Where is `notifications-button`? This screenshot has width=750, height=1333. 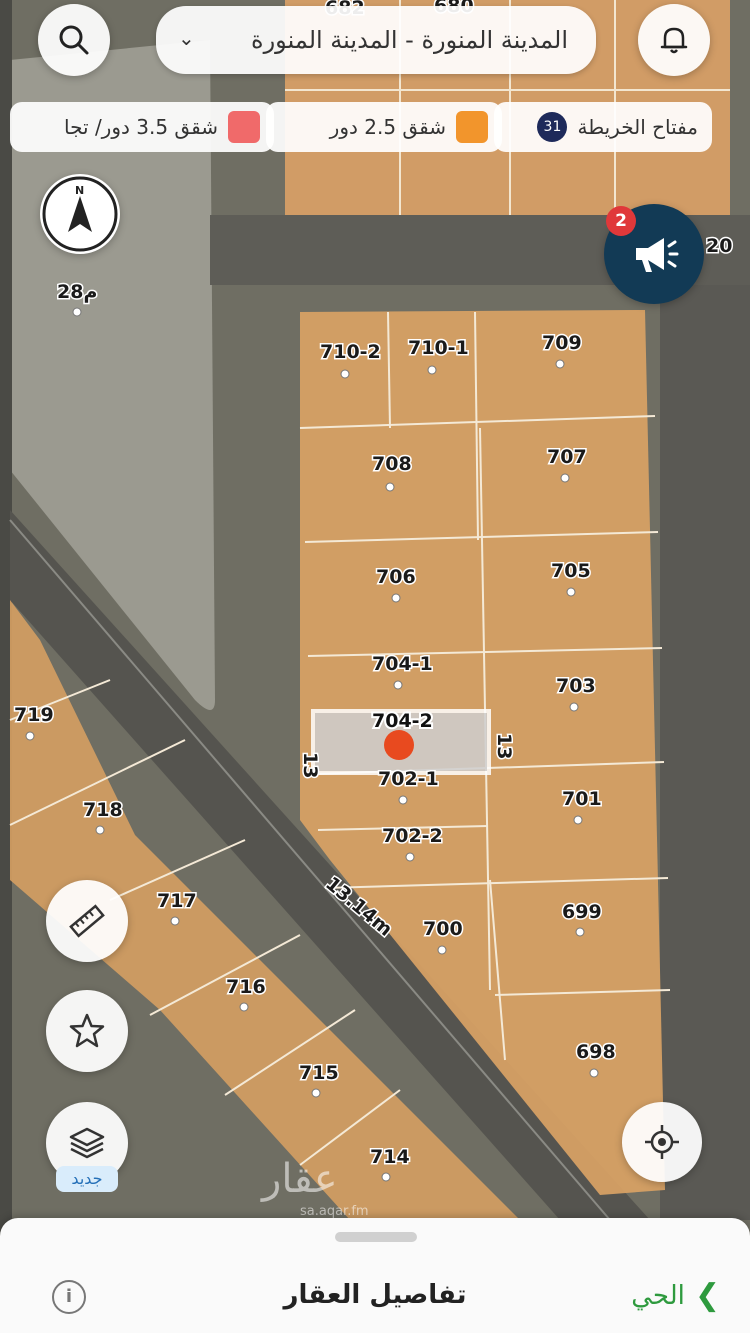 notifications-button is located at coordinates (674, 40).